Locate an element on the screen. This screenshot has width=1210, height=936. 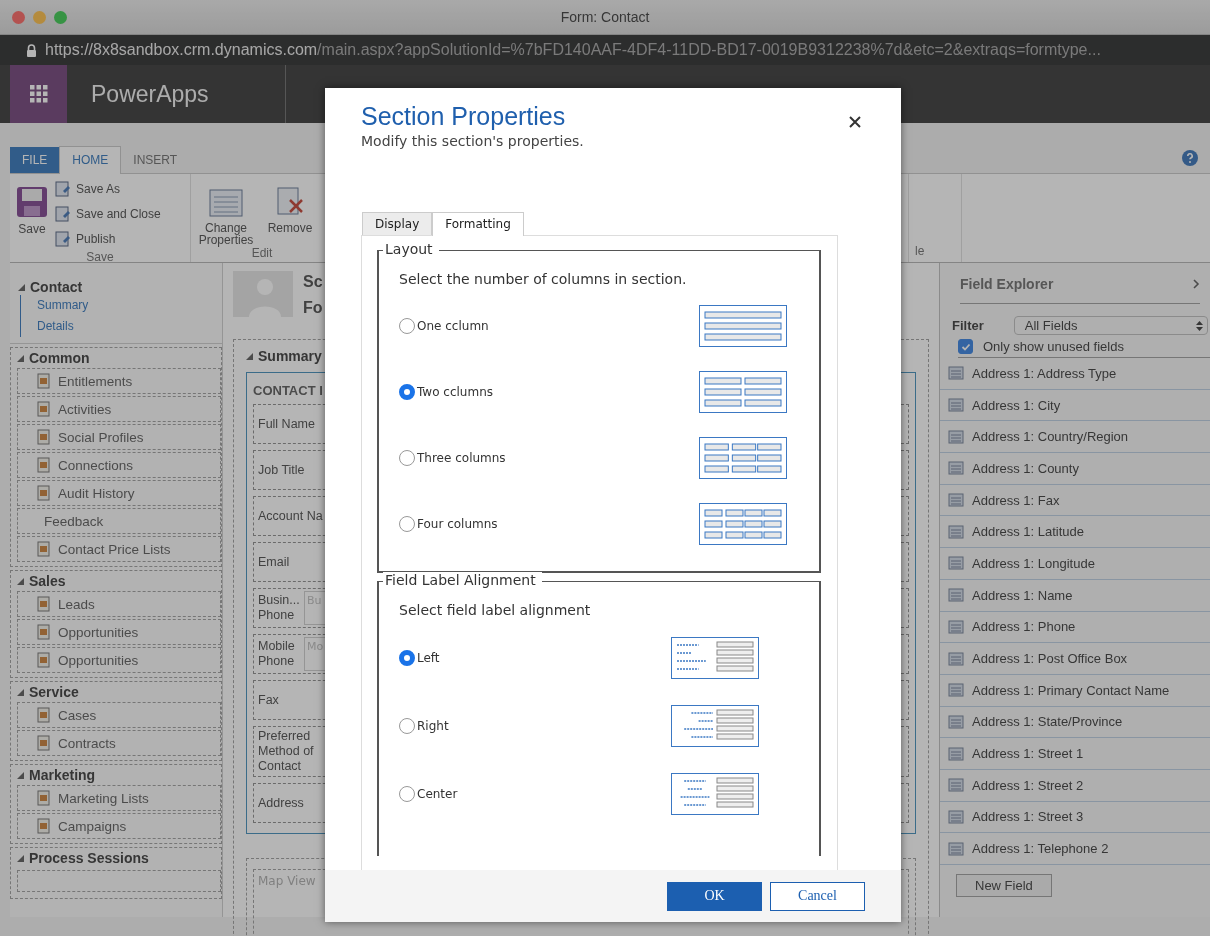
field-list-item: Address 1: County is located at coordinates (1075, 469).